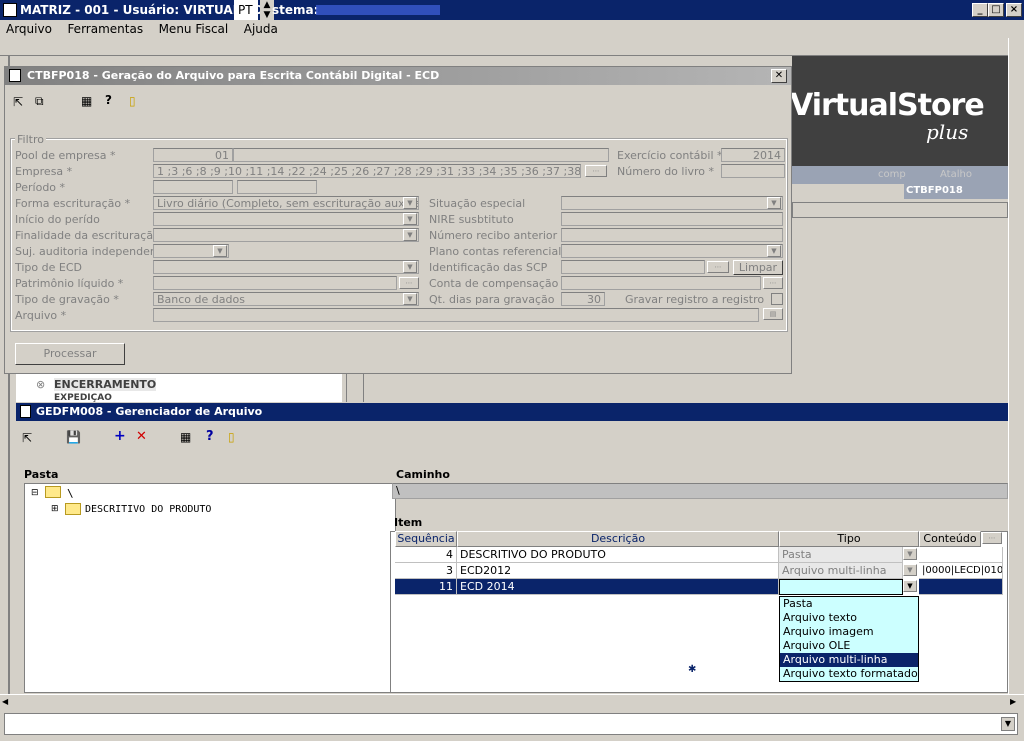 This screenshot has width=1024, height=741. I want to click on save-icon: 💾, so click(73, 437).